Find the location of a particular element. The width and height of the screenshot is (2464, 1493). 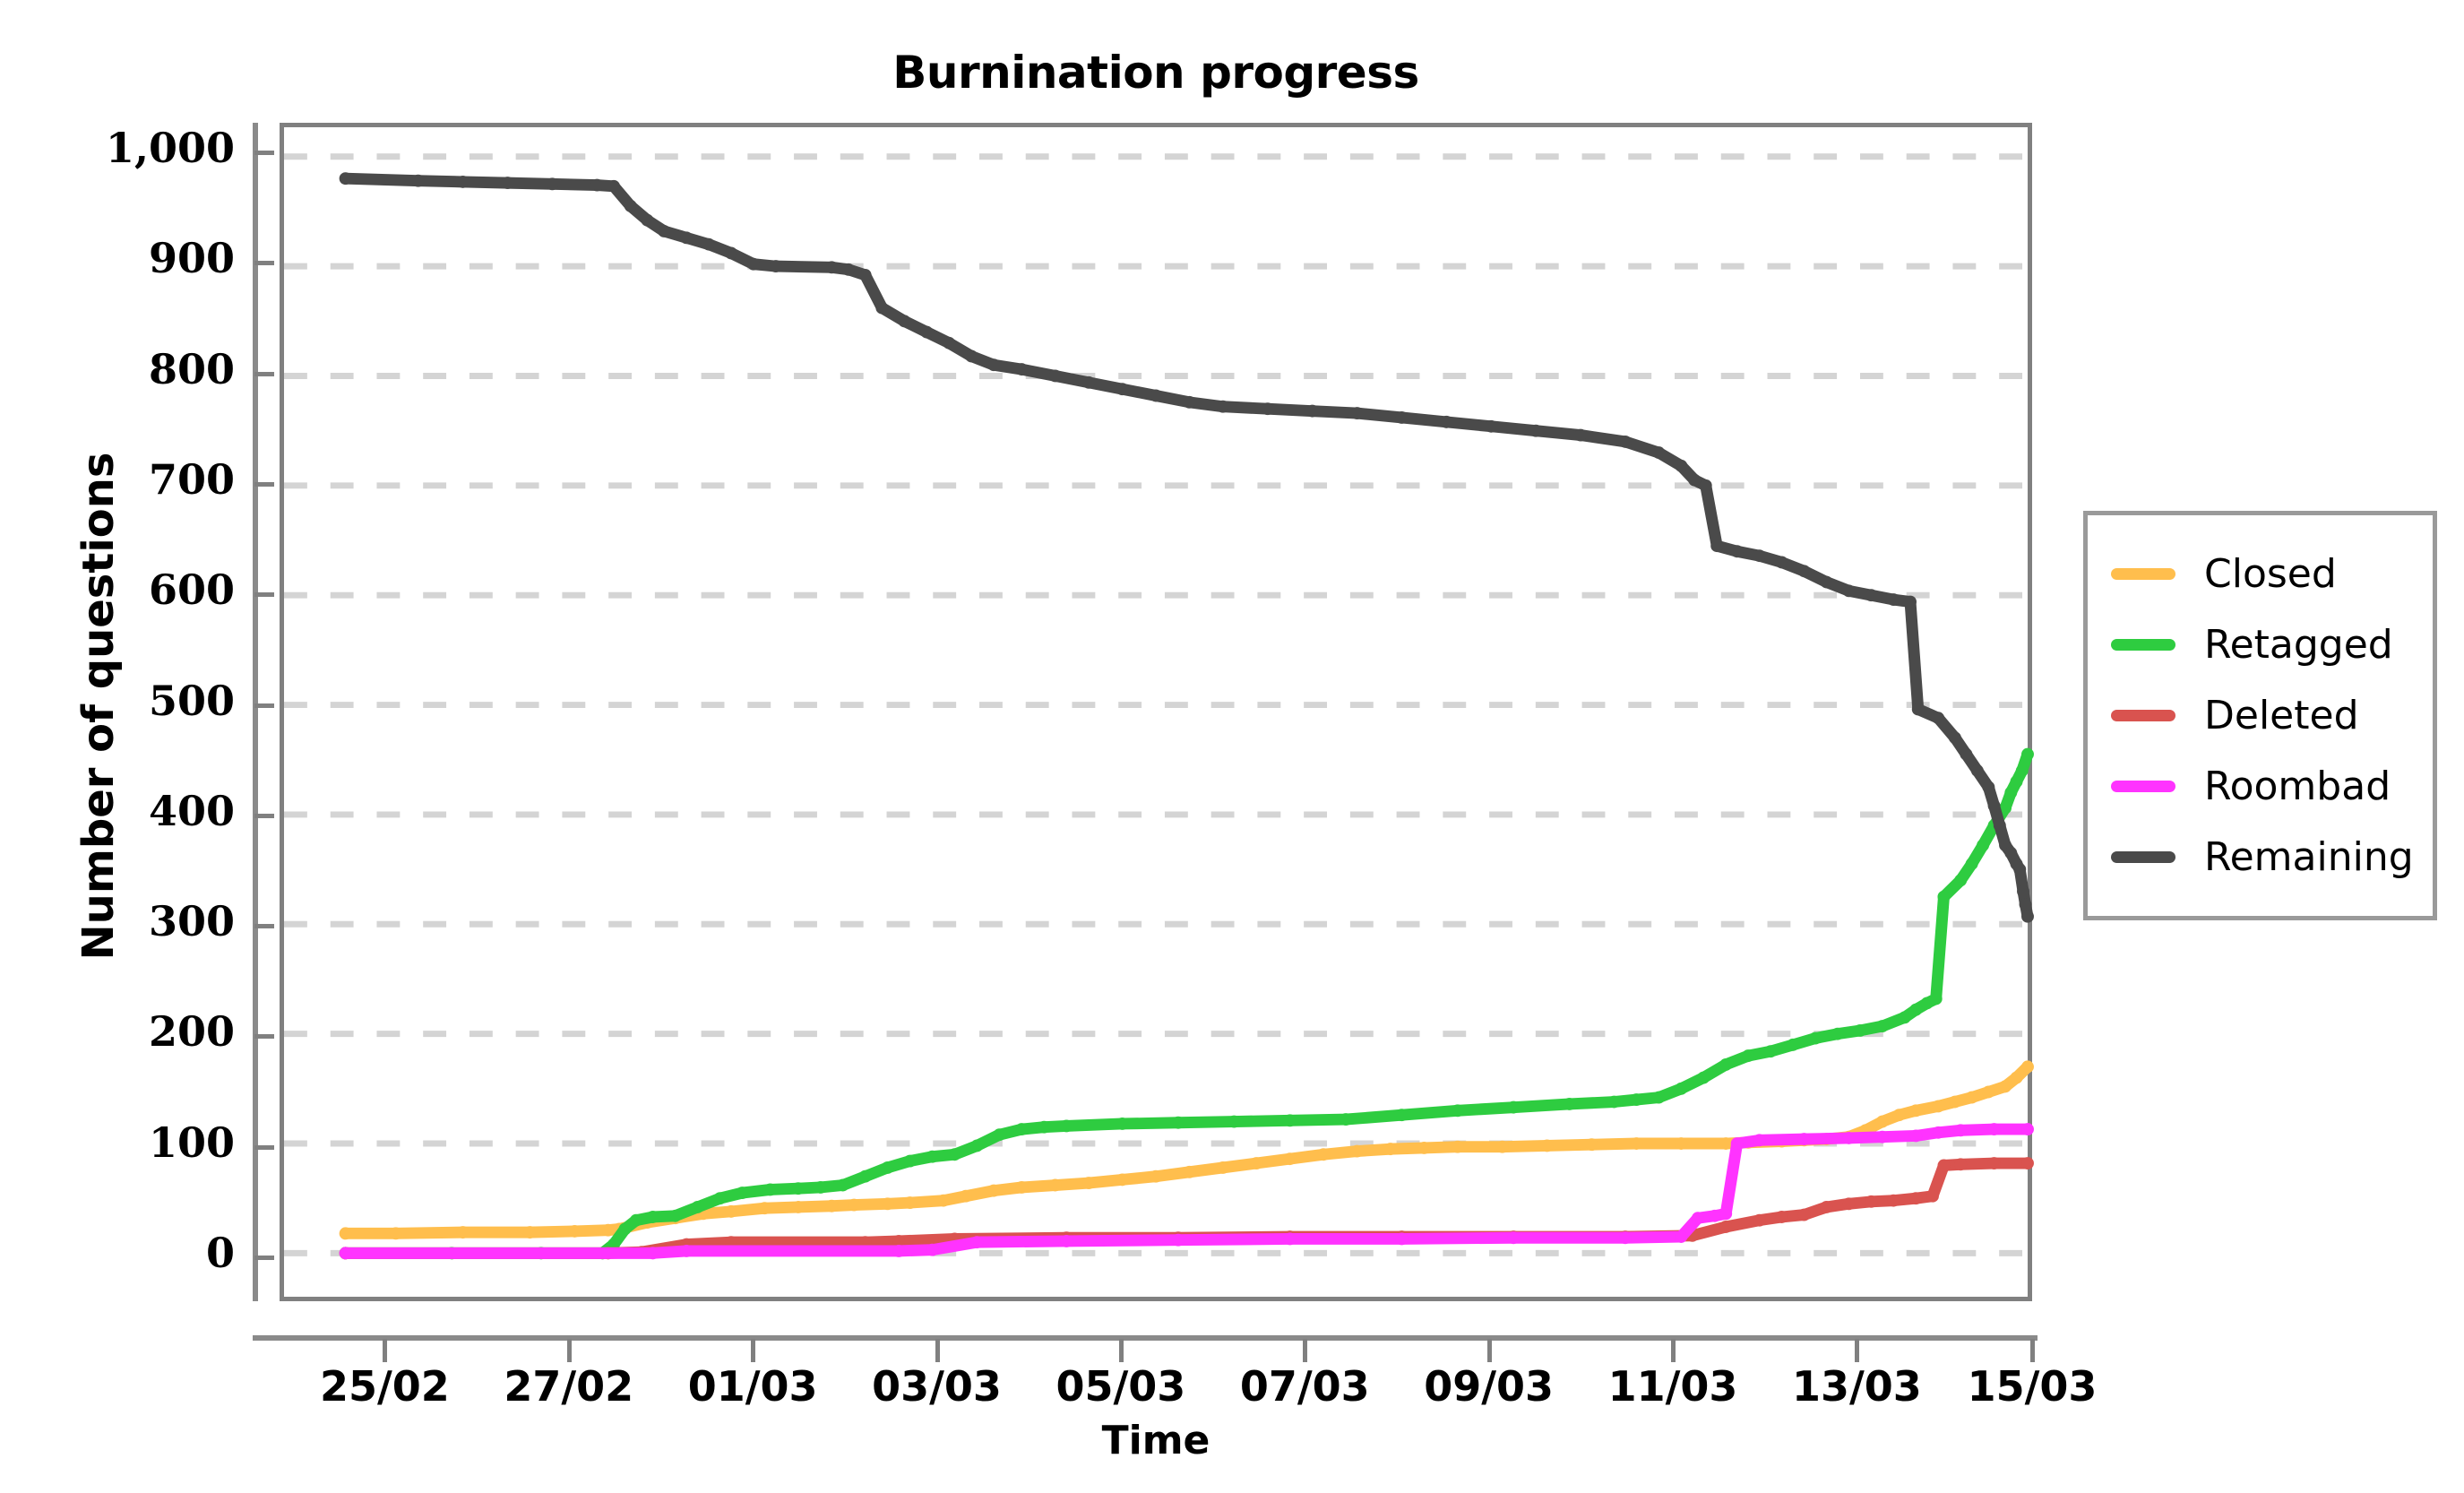

x-axis-title: Time is located at coordinates (1155, 1441).